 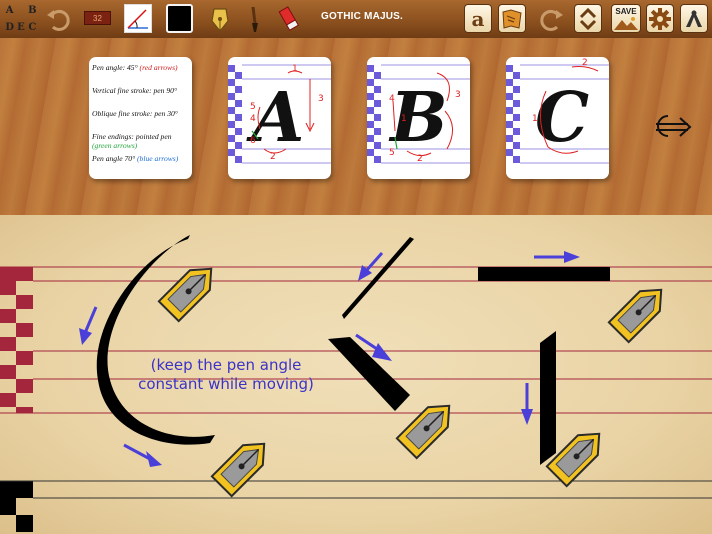 I want to click on profile-icon, so click(x=694, y=18).